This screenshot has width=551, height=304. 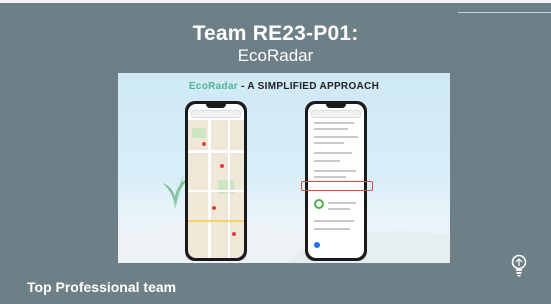 I want to click on slide-subtitle: - A SIMPLIFIED APPROACH, so click(x=309, y=86).